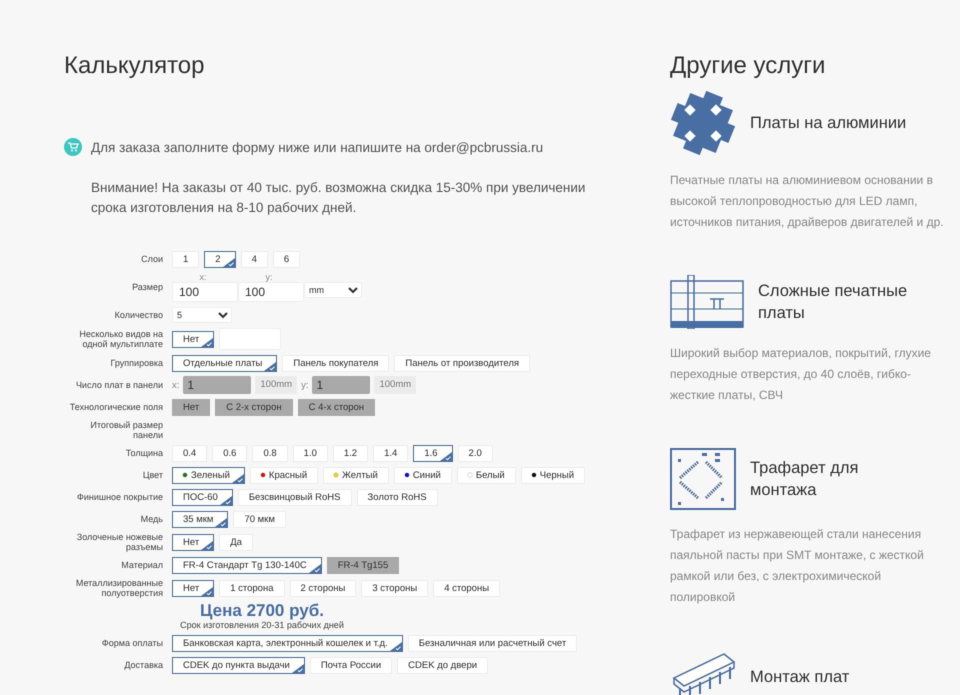 This screenshot has height=695, width=960. Describe the element at coordinates (703, 479) in the screenshot. I see `chip-stencil-icon` at that location.